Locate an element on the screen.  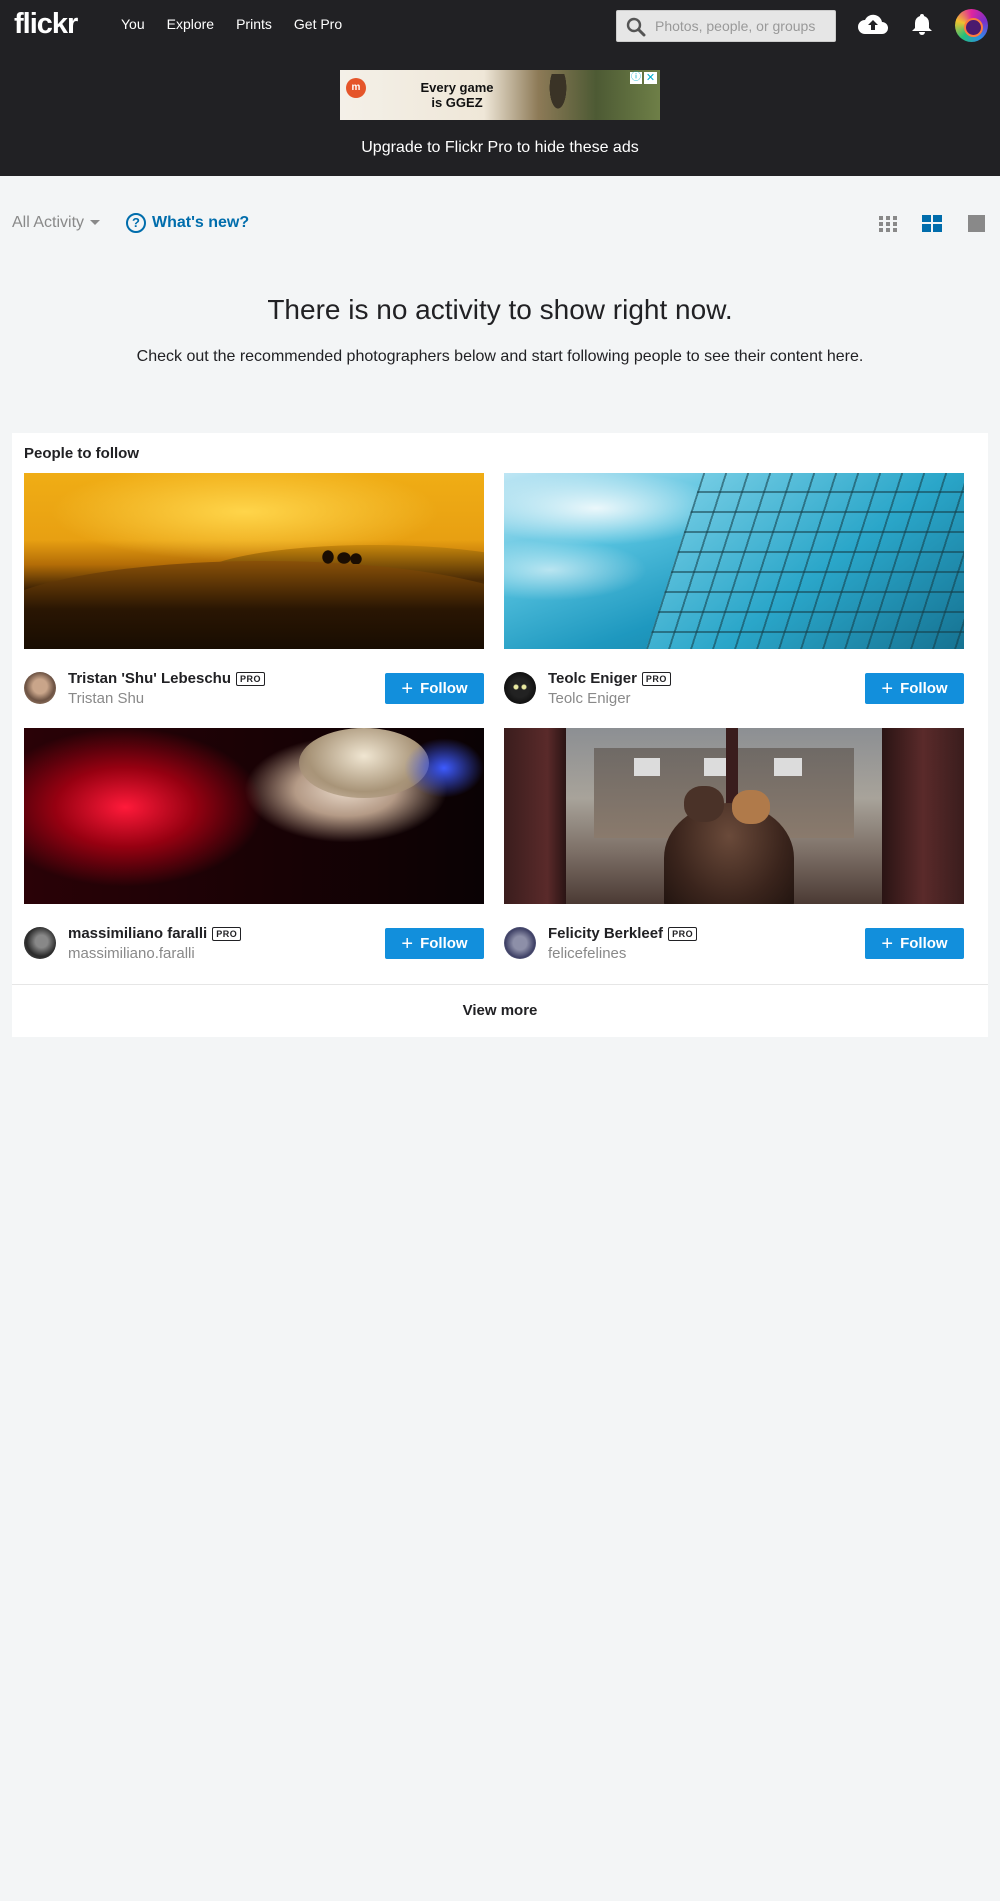
whats-new-label: What's new? is located at coordinates (201, 222).